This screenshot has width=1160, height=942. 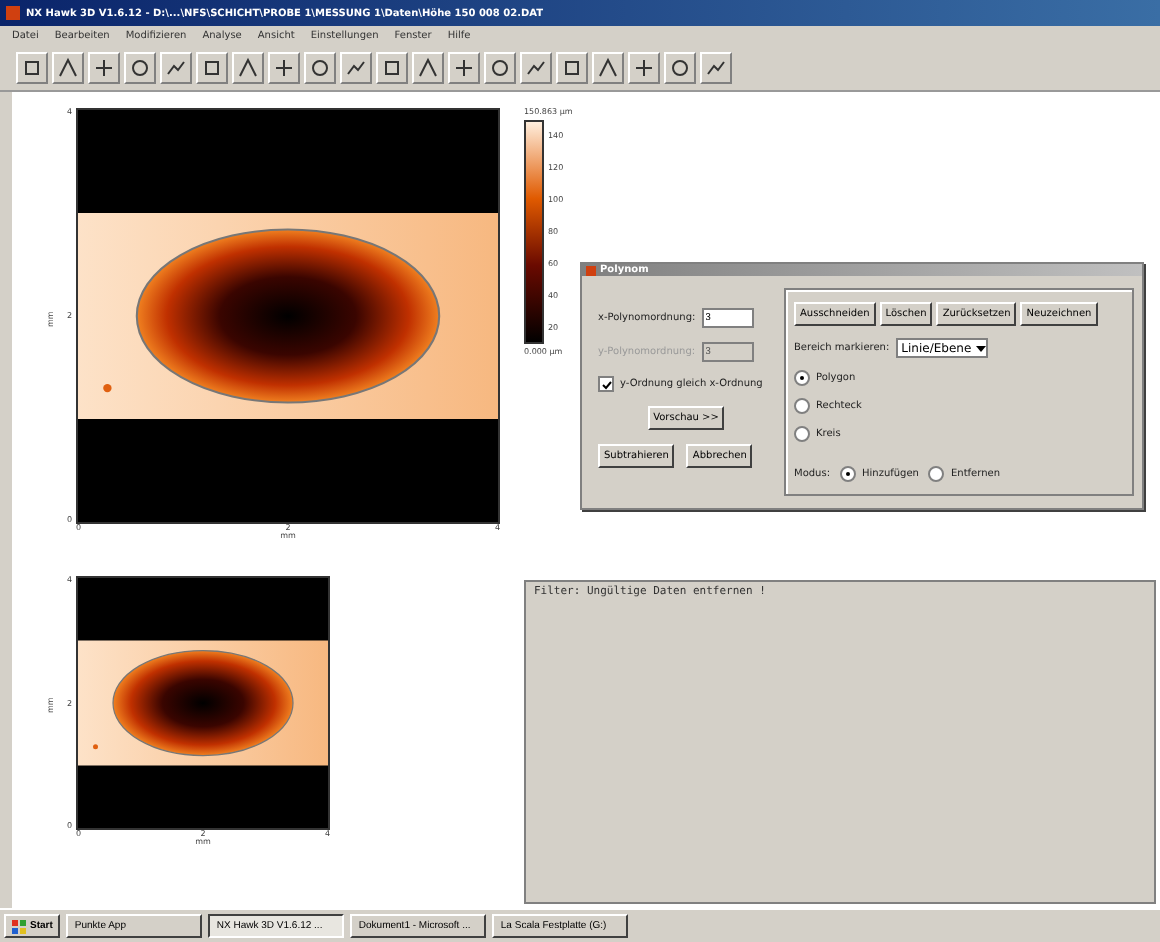 I want to click on windows-logo-icon, so click(x=19, y=926).